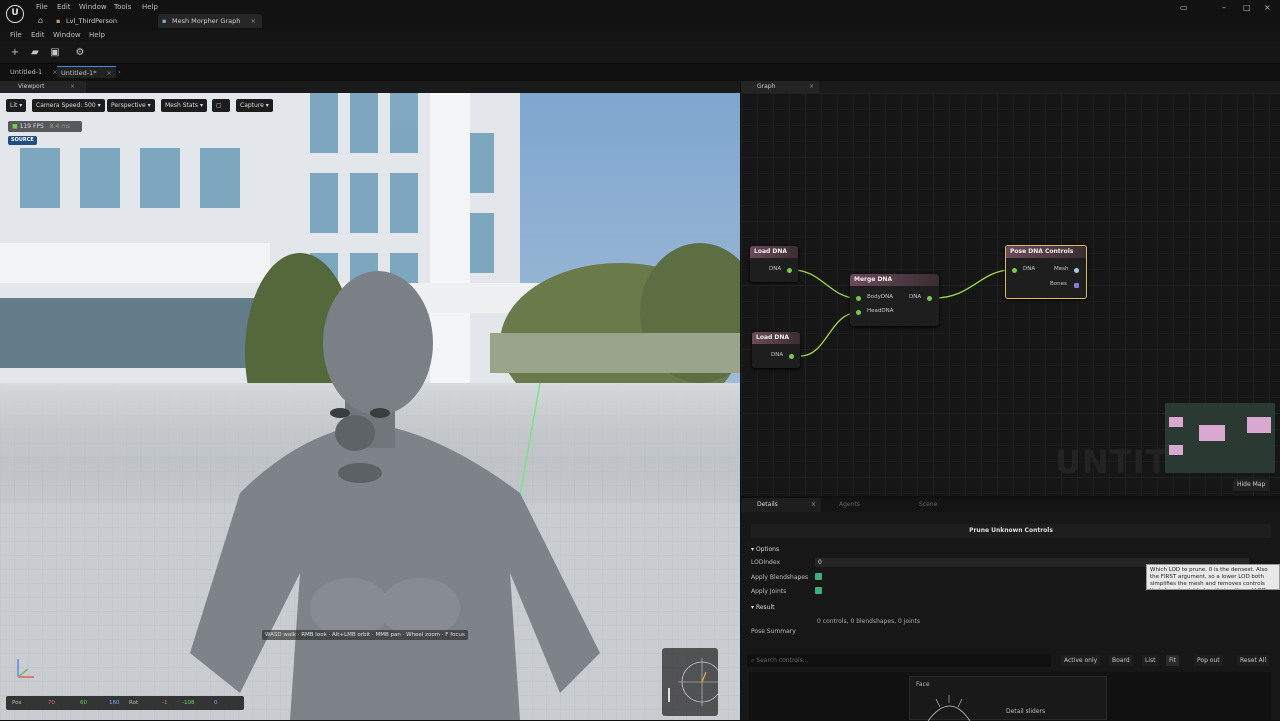 The height and width of the screenshot is (721, 1280). I want to click on control-board: Face Detail sliders, so click(1010, 696).